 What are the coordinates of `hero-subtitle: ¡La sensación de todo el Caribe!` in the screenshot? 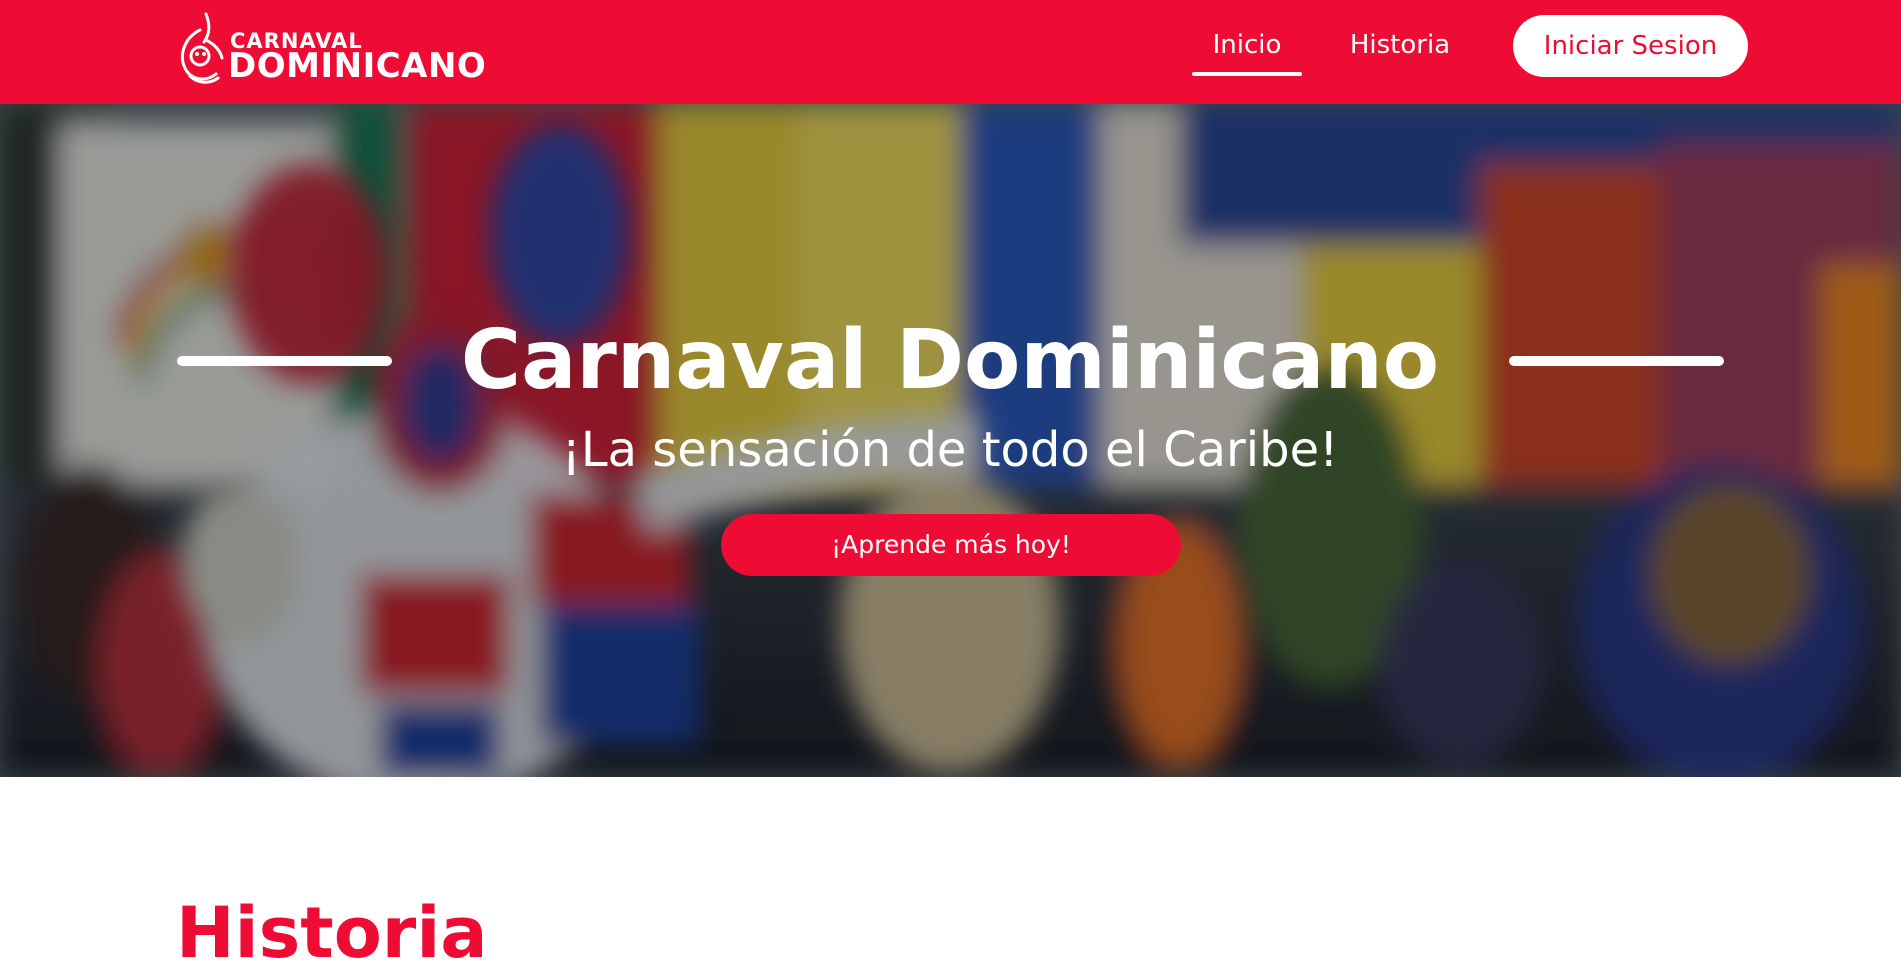 It's located at (950, 450).